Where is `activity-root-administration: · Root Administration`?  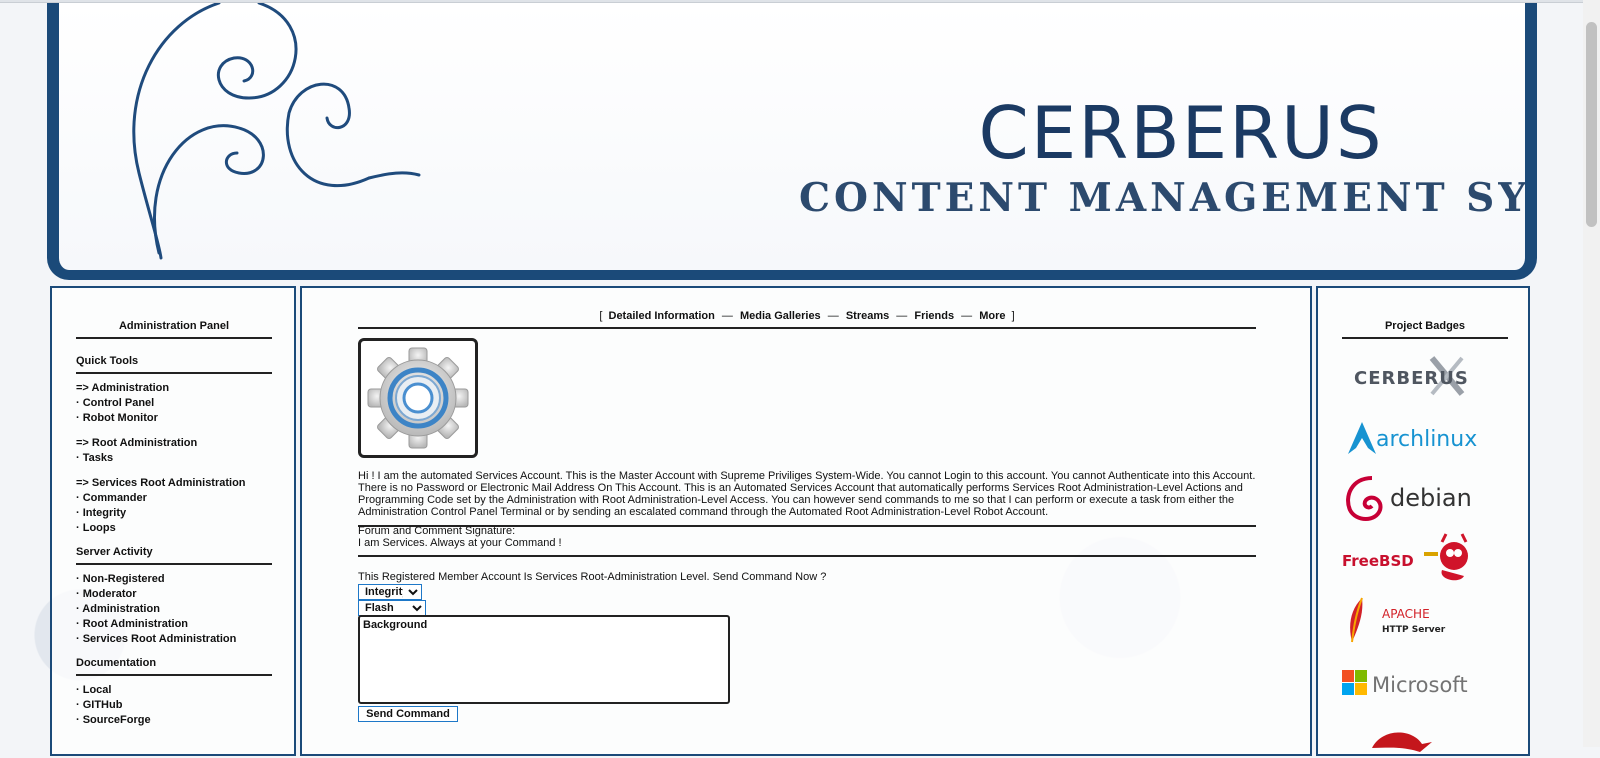
activity-root-administration: · Root Administration is located at coordinates (174, 624).